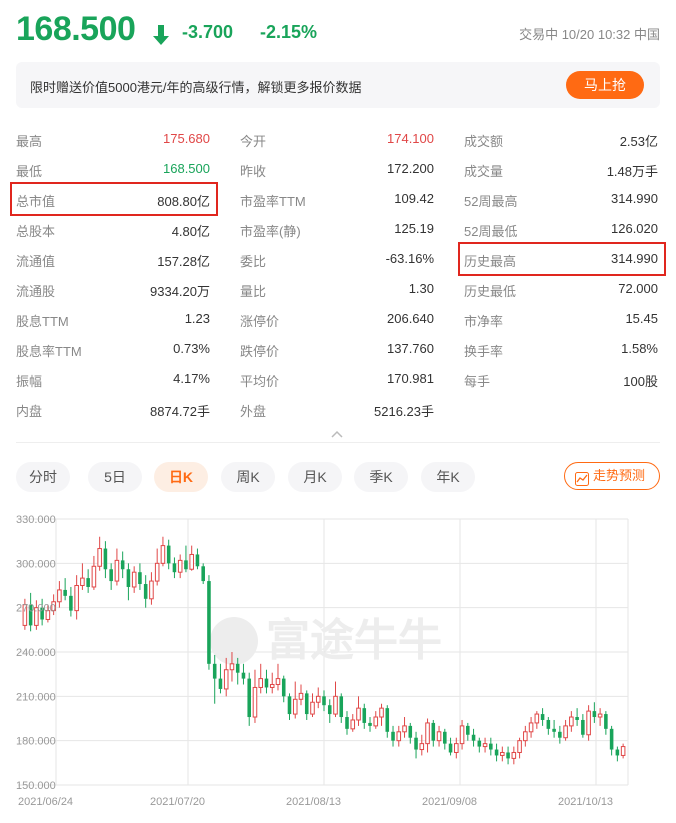  What do you see at coordinates (36, 786) in the screenshot?
I see `y-tick-label: 150.000` at bounding box center [36, 786].